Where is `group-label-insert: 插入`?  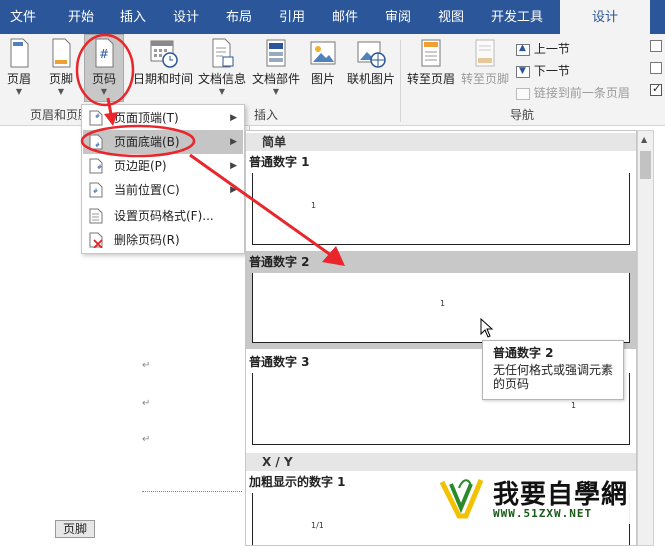
group-label-insert: 插入 is located at coordinates (266, 115).